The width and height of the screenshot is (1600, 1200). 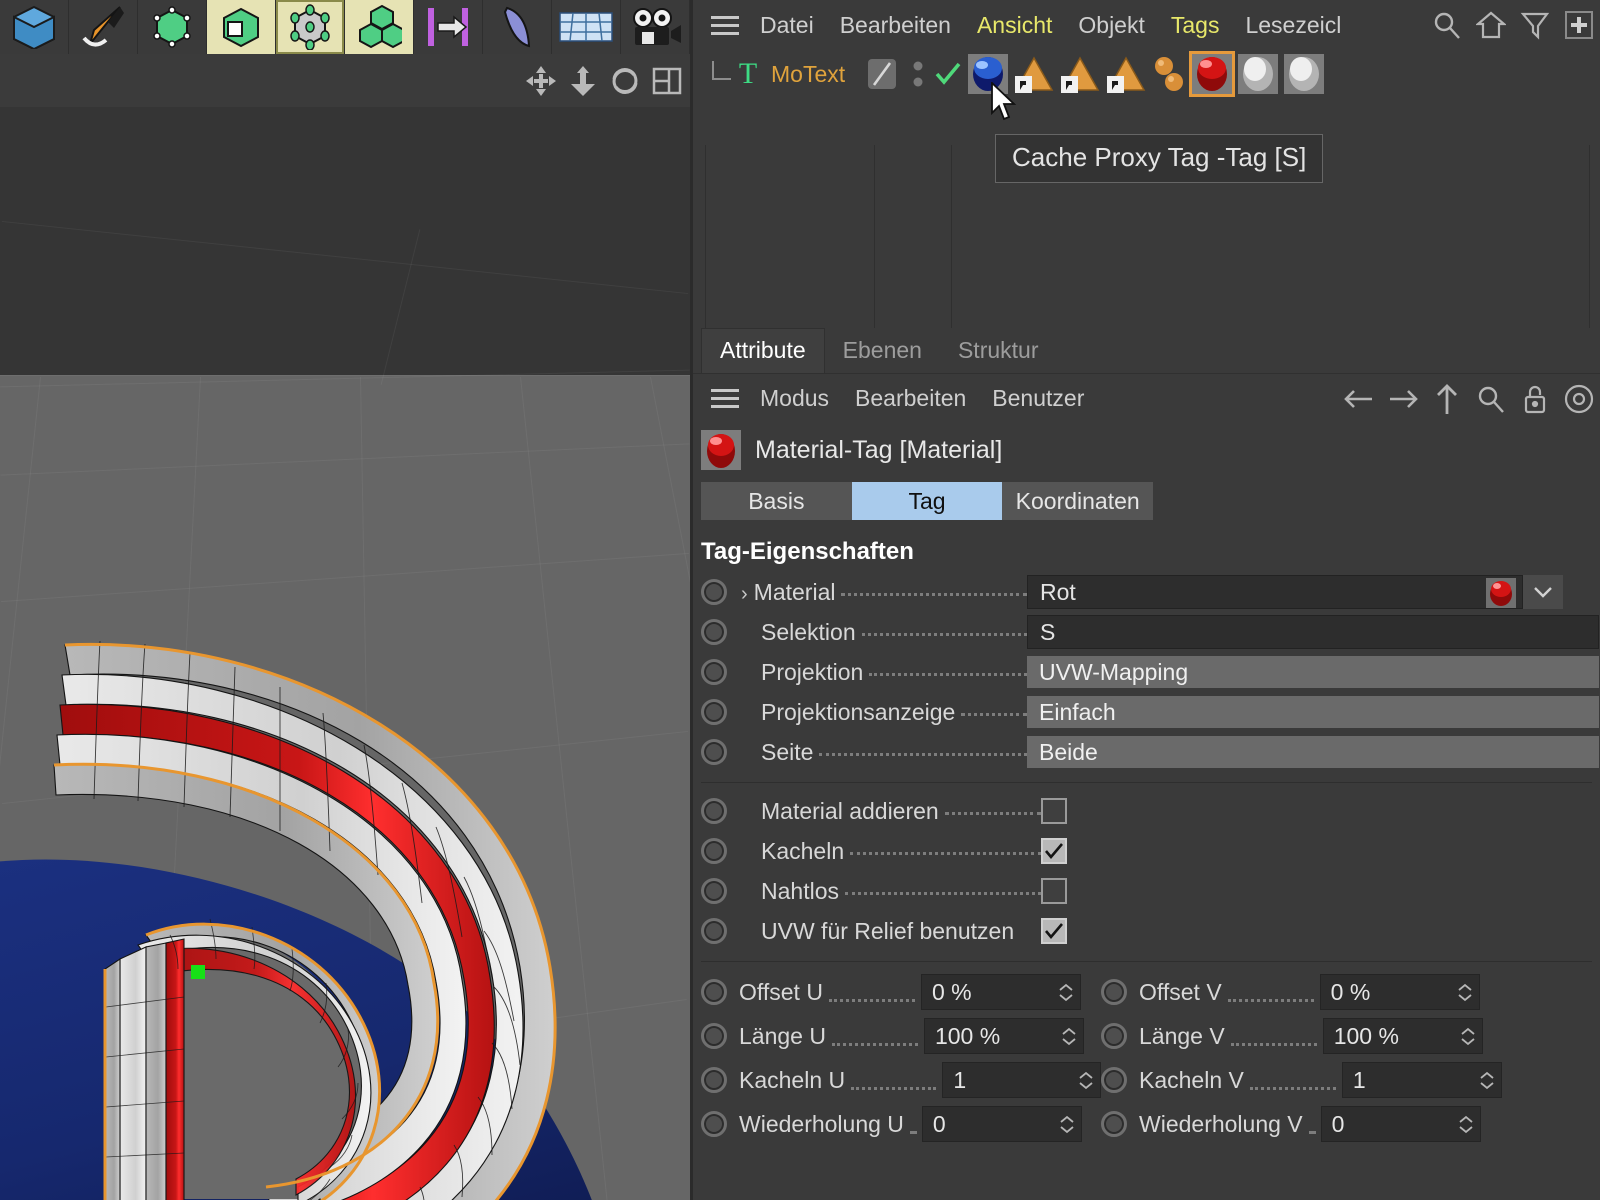 I want to click on tool-make-editable, so click(x=172, y=27).